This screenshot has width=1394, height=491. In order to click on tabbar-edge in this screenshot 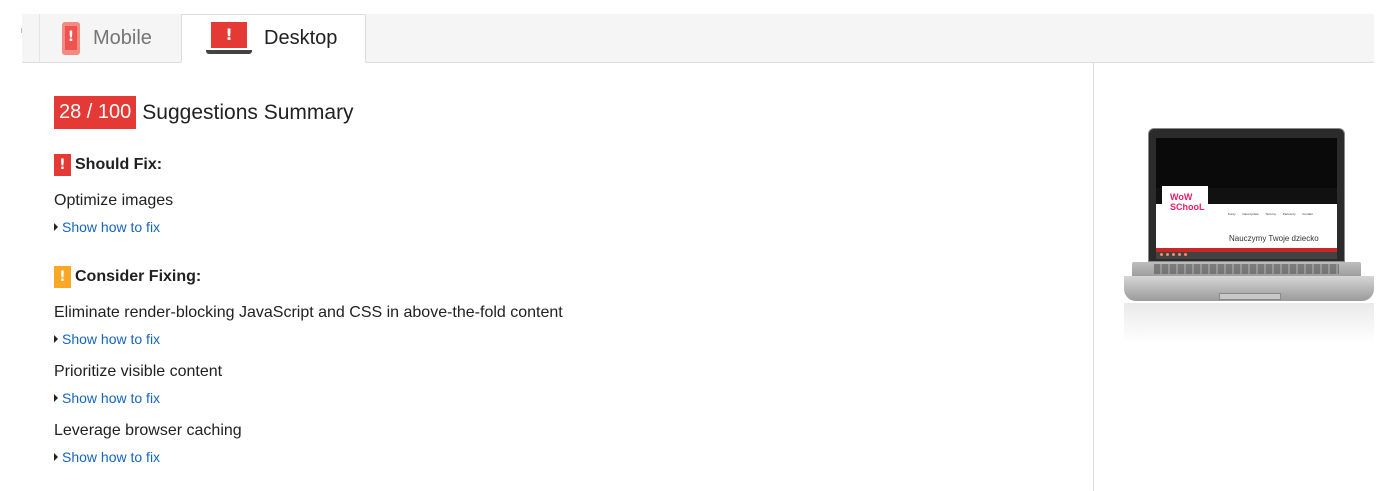, I will do `click(21, 30)`.